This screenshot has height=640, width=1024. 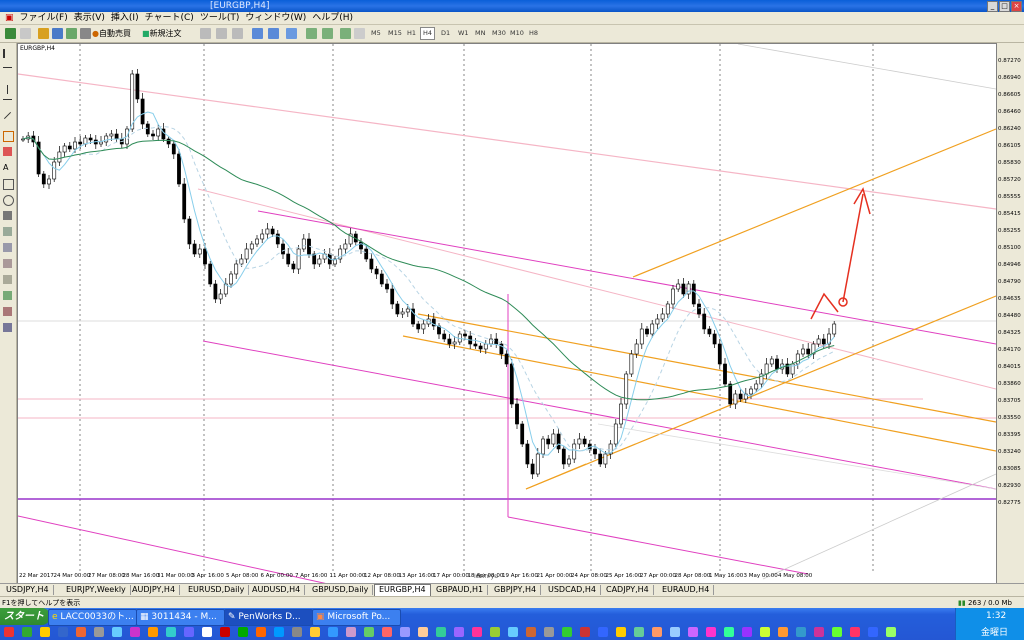 What do you see at coordinates (154, 590) in the screenshot?
I see `chart-tab: AUDJPY,H4` at bounding box center [154, 590].